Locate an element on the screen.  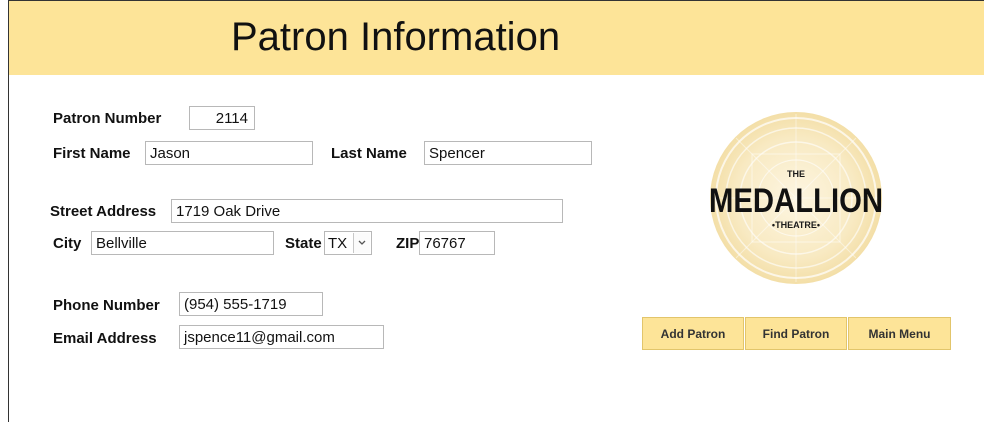
state-dropdown-button is located at coordinates (361, 243).